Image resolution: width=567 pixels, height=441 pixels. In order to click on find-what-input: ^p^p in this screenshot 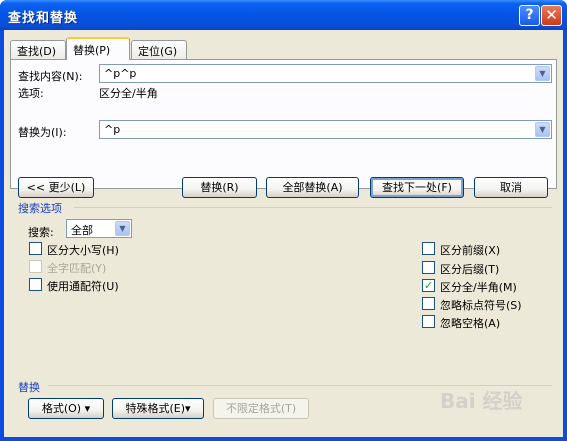, I will do `click(120, 73)`.